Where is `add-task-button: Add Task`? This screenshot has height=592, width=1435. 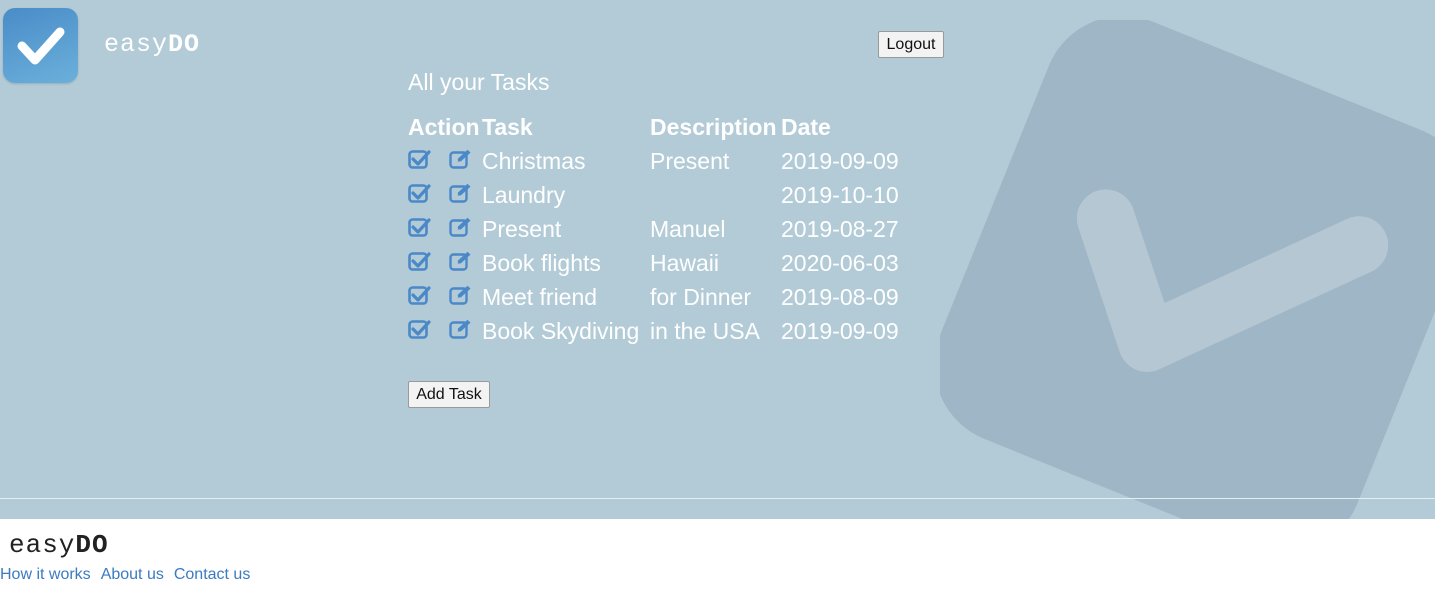 add-task-button: Add Task is located at coordinates (449, 394).